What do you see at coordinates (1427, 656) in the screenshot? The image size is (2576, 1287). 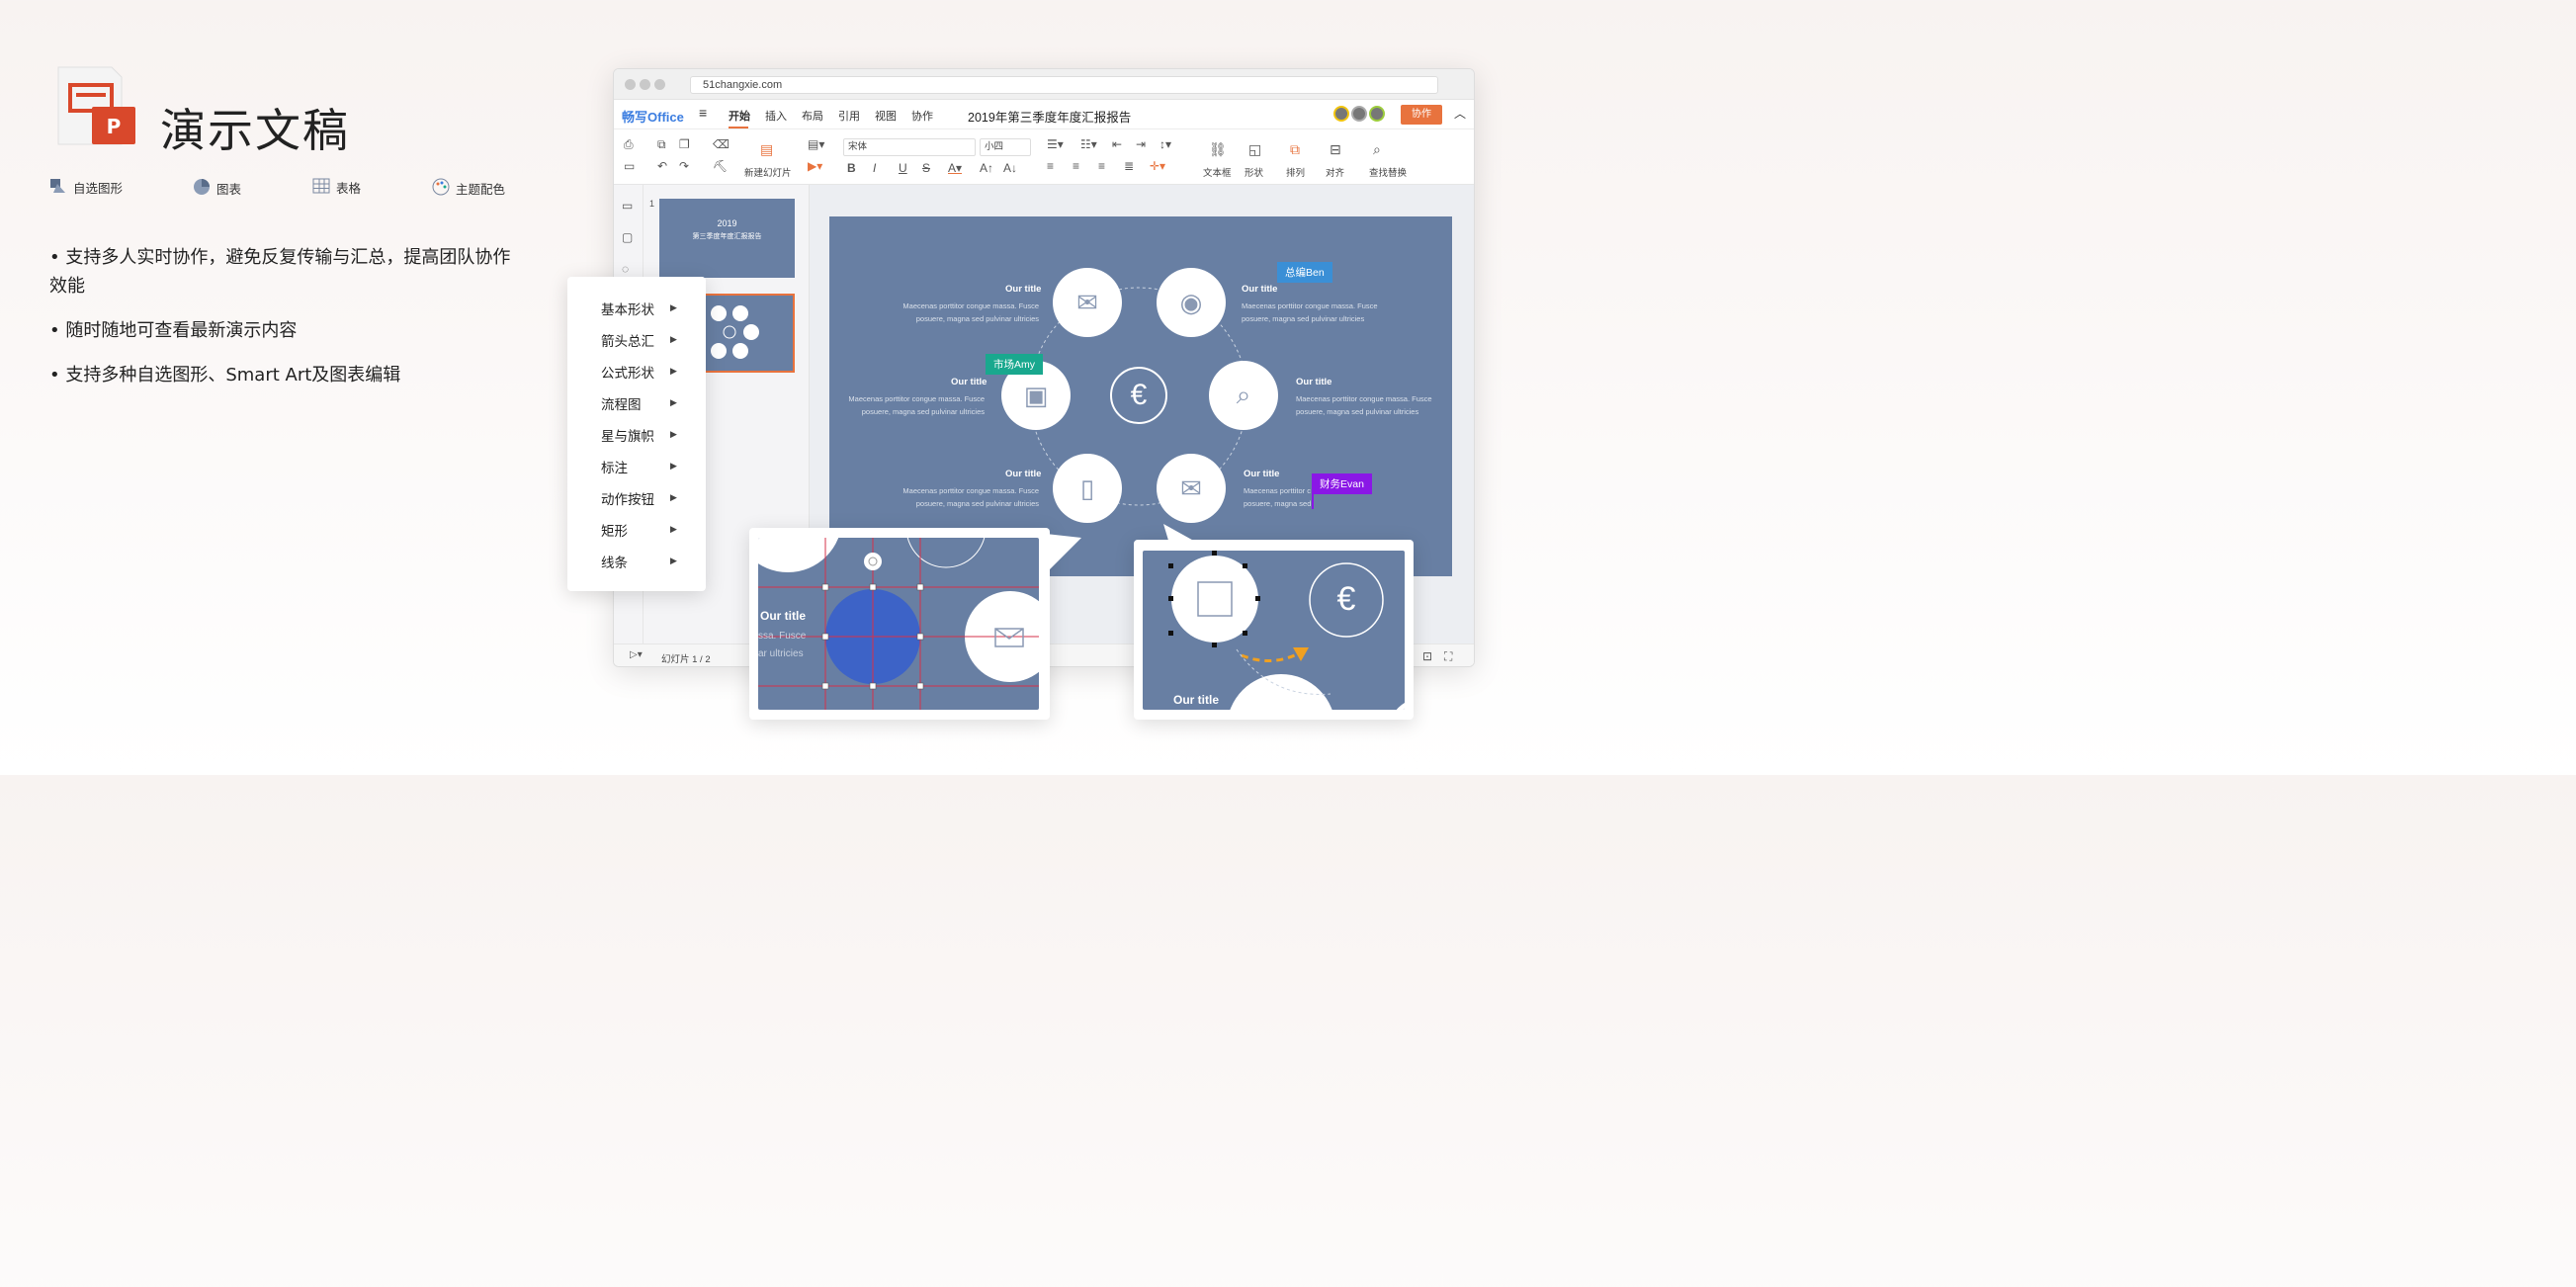 I see `fit-icon: ⊡` at bounding box center [1427, 656].